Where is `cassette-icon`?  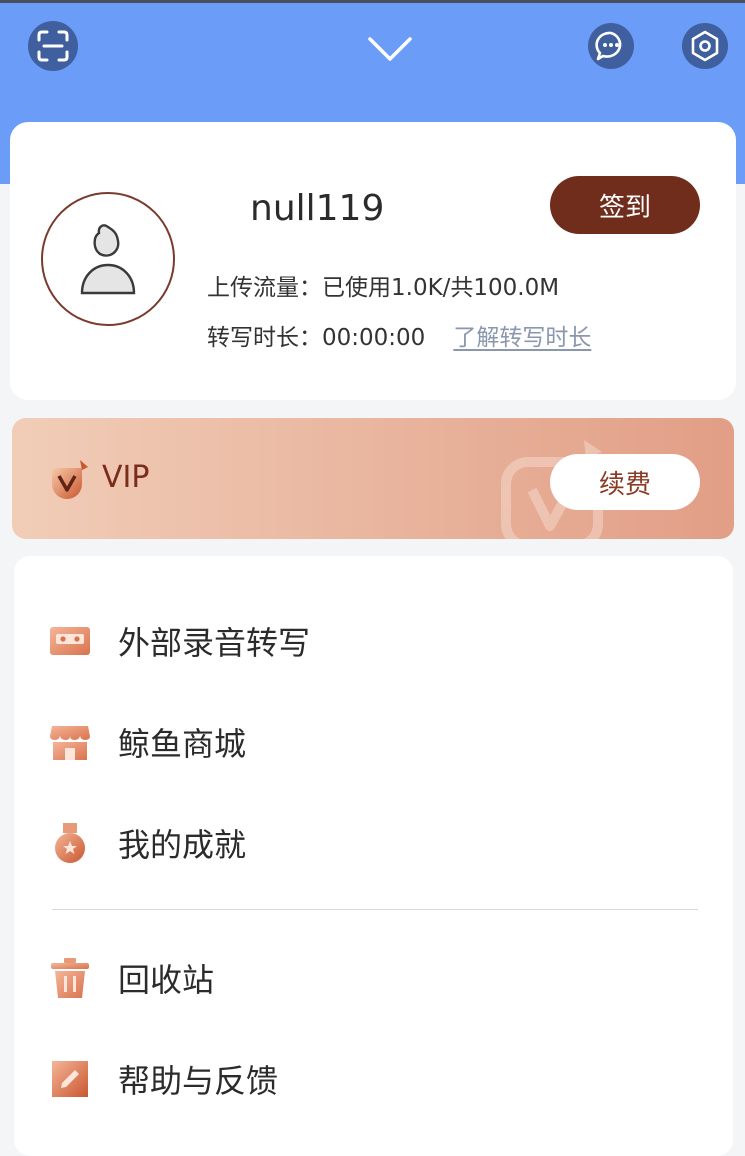 cassette-icon is located at coordinates (70, 641).